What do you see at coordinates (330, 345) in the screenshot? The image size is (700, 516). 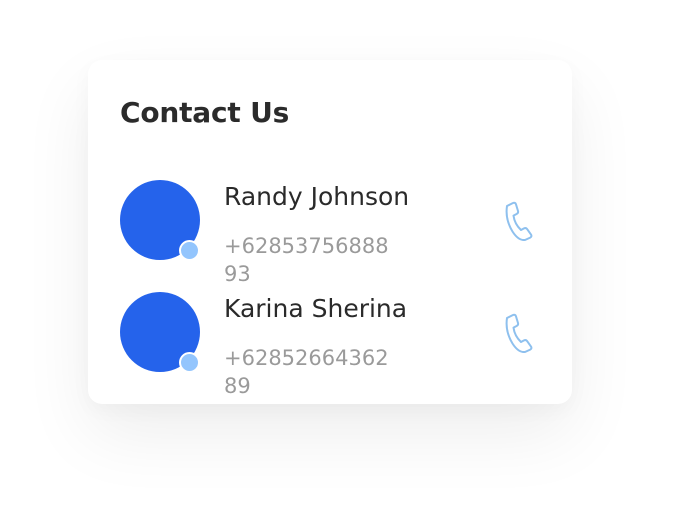 I see `contact-item: Karina Sherina +6285266436289` at bounding box center [330, 345].